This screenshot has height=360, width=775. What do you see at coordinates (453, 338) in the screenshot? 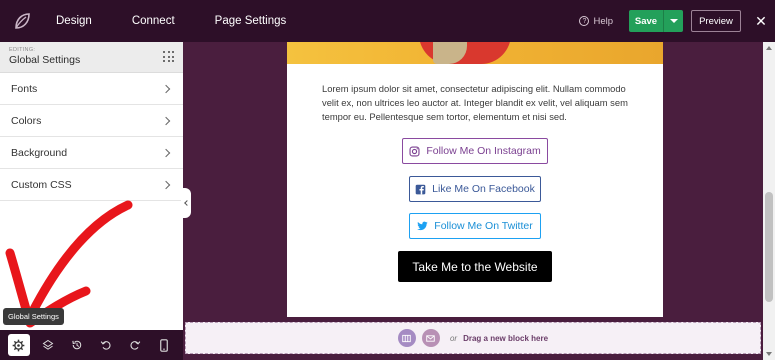
I see `dropzone-or: or` at bounding box center [453, 338].